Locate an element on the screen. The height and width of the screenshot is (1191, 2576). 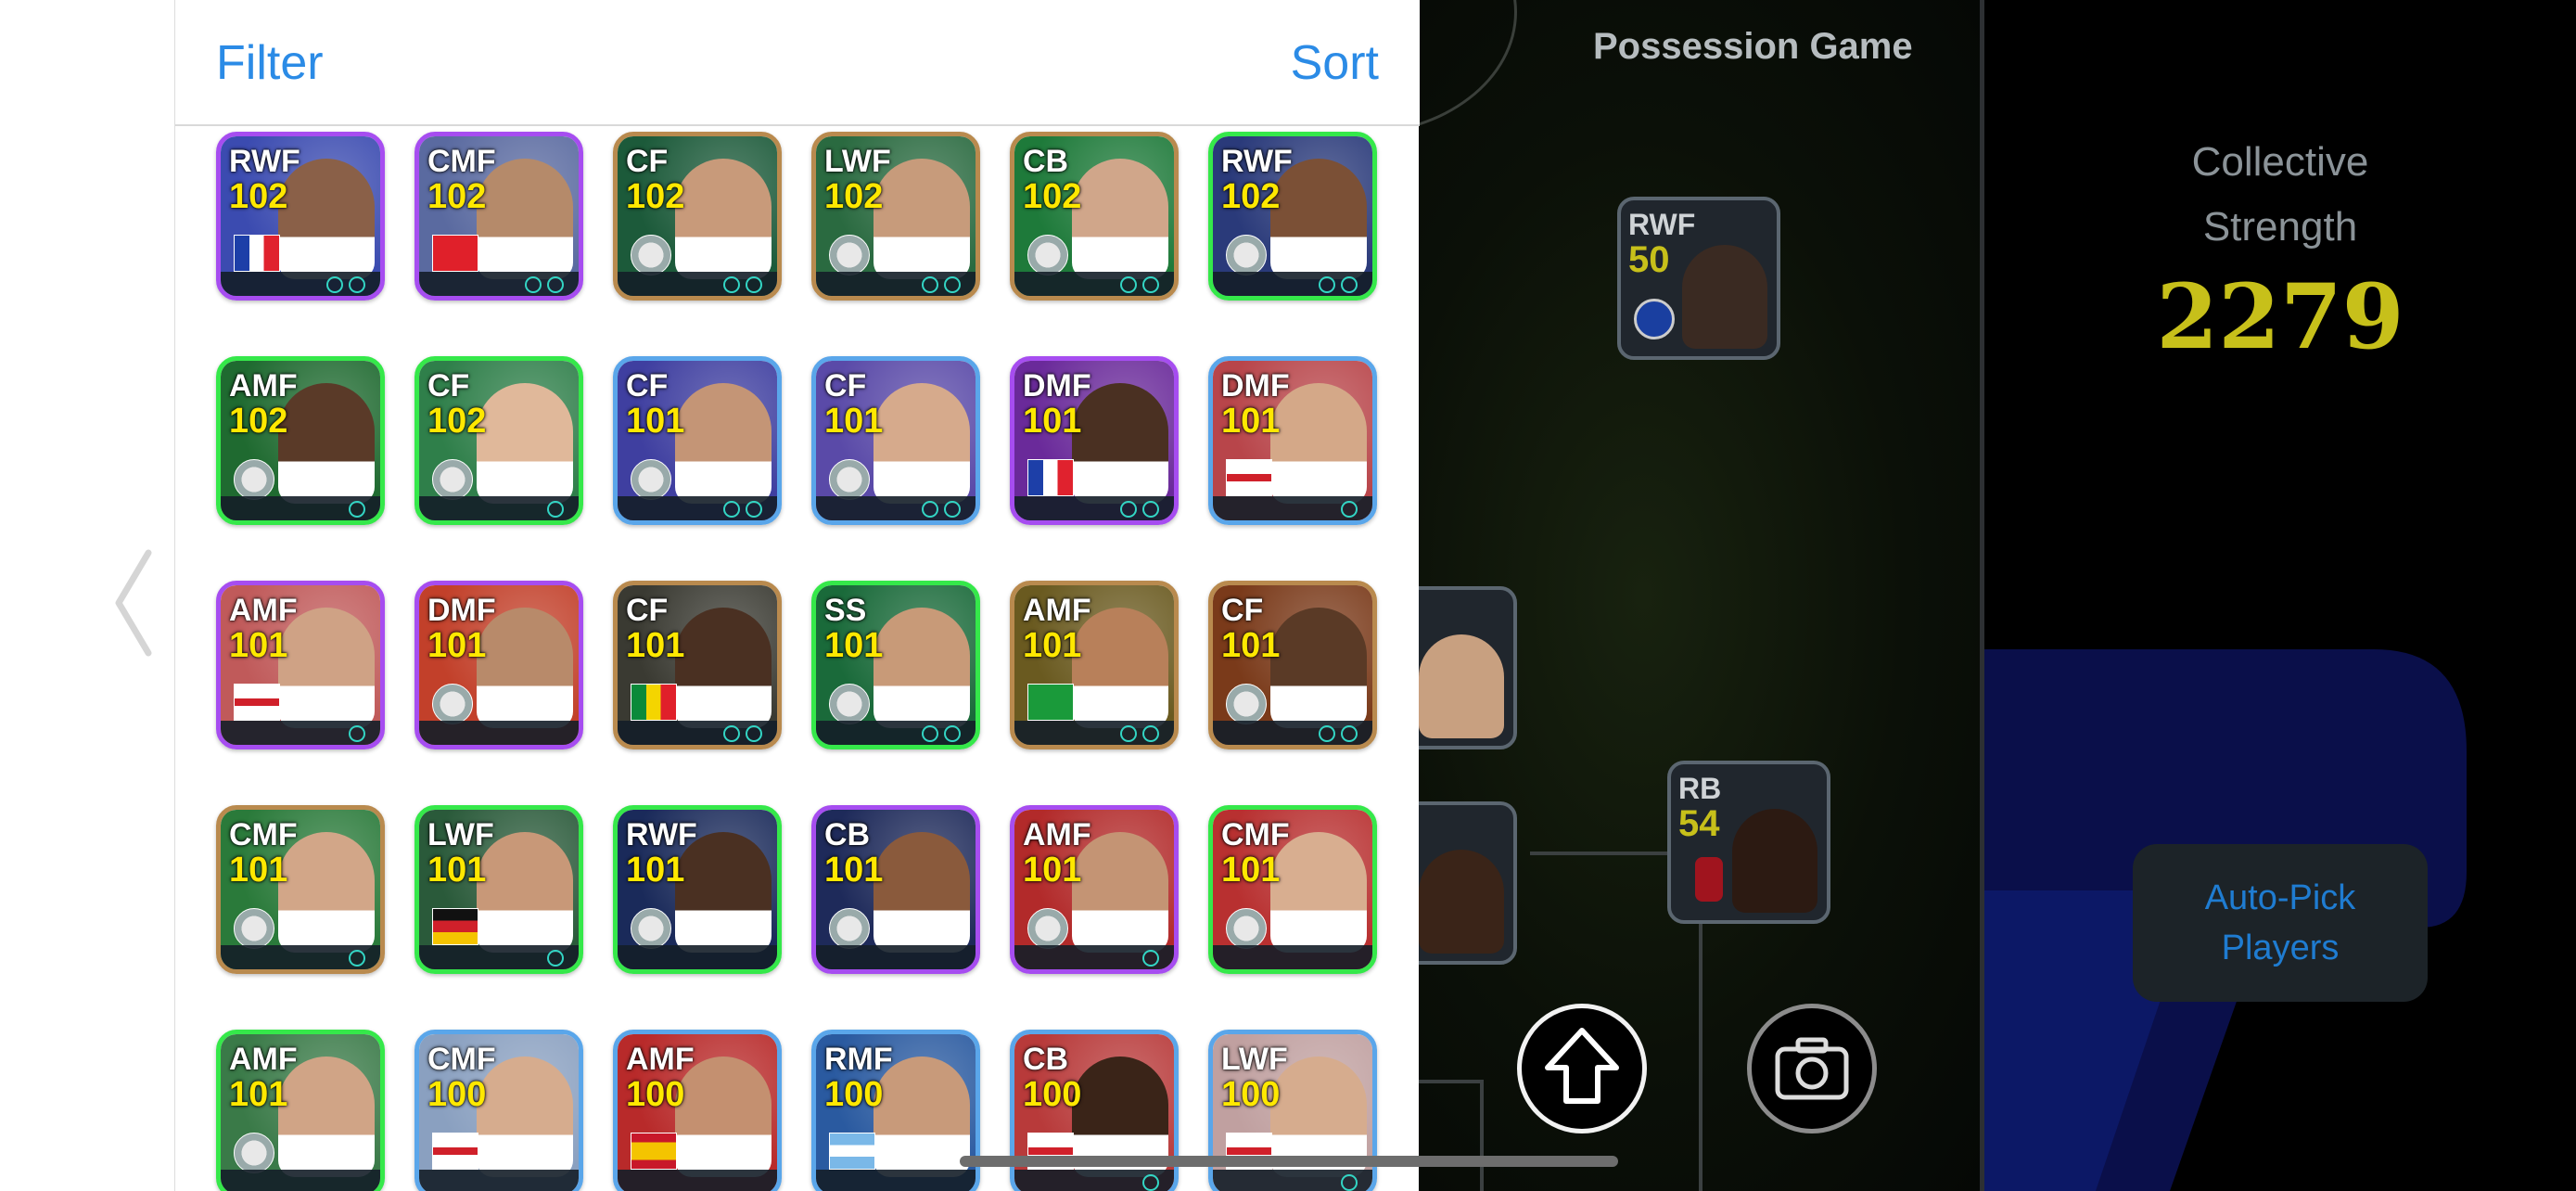
player-card: SS 101 is located at coordinates (896, 665).